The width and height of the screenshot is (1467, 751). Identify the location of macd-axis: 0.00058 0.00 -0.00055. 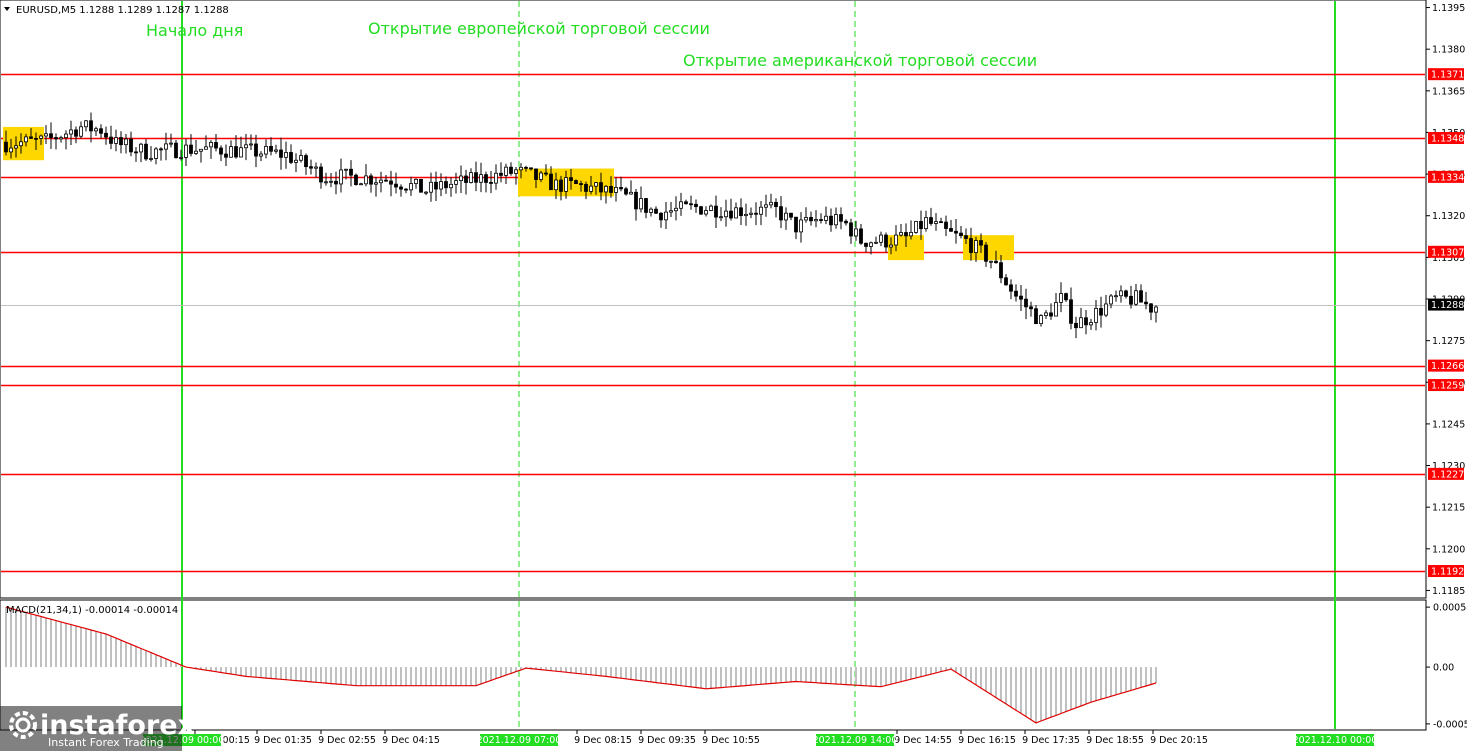
(1446, 666).